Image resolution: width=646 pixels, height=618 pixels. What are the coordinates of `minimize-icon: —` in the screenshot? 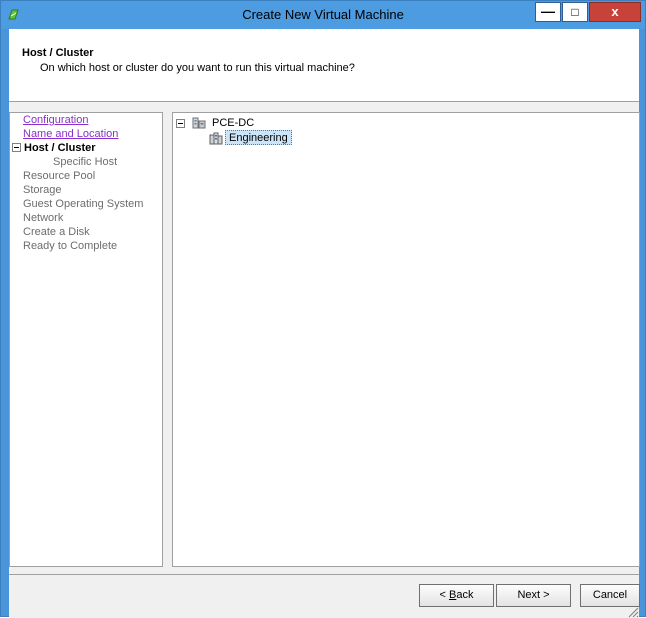 It's located at (548, 11).